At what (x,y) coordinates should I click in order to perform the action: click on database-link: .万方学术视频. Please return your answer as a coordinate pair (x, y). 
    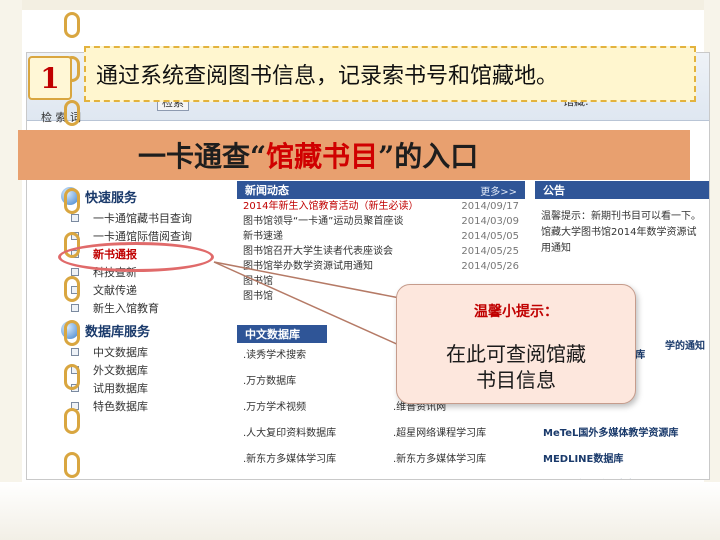
    Looking at the image, I should click on (312, 408).